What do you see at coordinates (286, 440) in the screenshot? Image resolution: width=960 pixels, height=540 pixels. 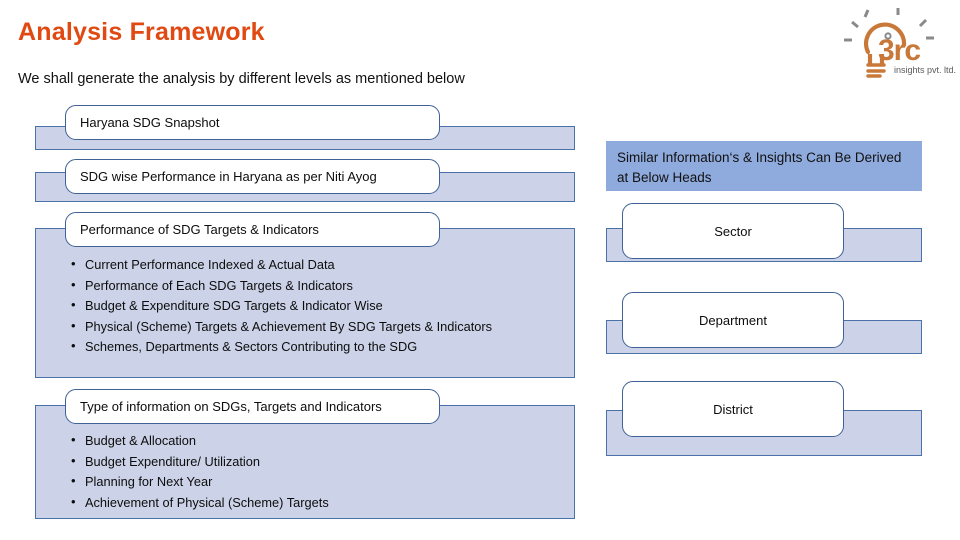 I see `list-item: Budget & Allocation` at bounding box center [286, 440].